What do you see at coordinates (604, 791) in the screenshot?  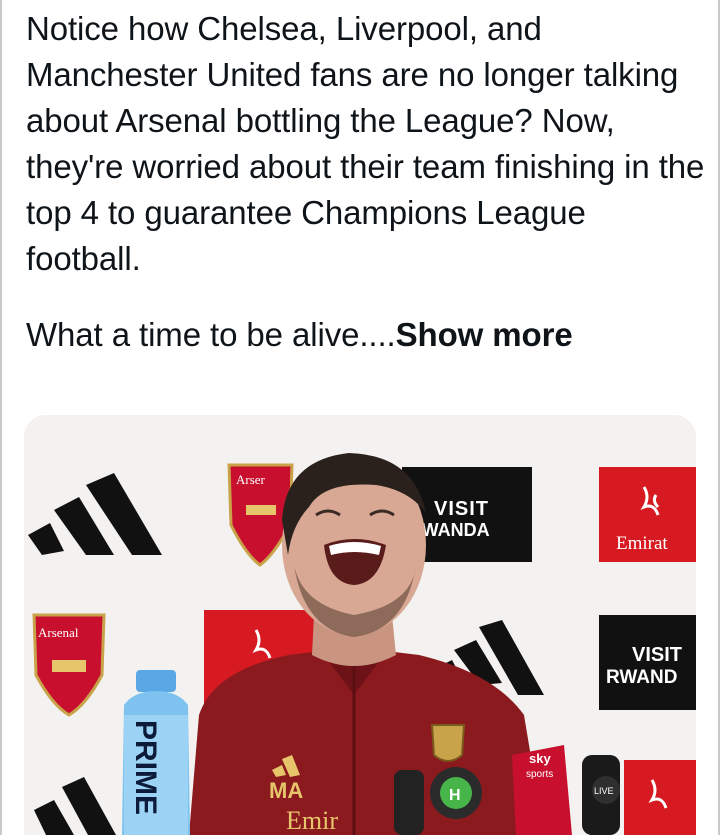 I see `mic-live-label: LIVE` at bounding box center [604, 791].